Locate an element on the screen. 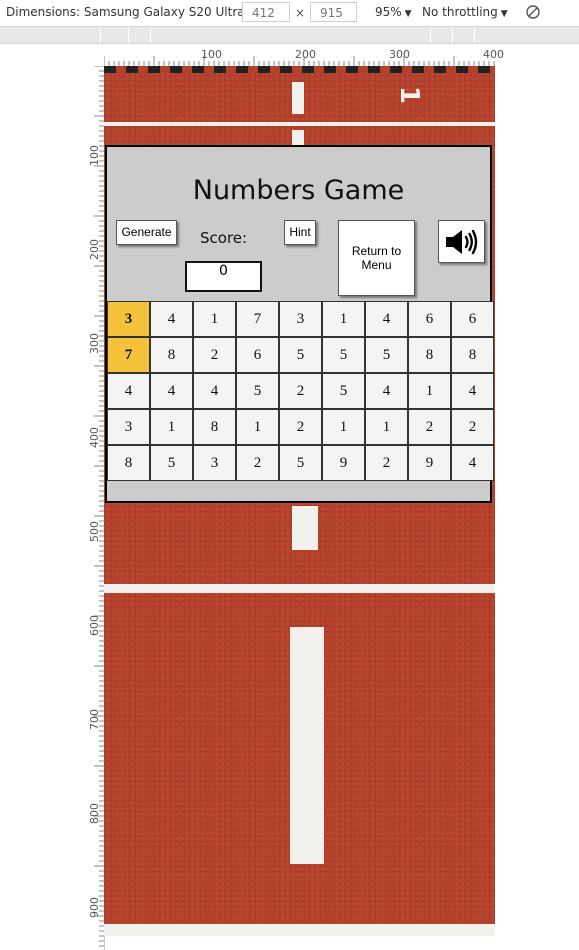 This screenshot has height=950, width=579. track-top-edge is located at coordinates (299, 69).